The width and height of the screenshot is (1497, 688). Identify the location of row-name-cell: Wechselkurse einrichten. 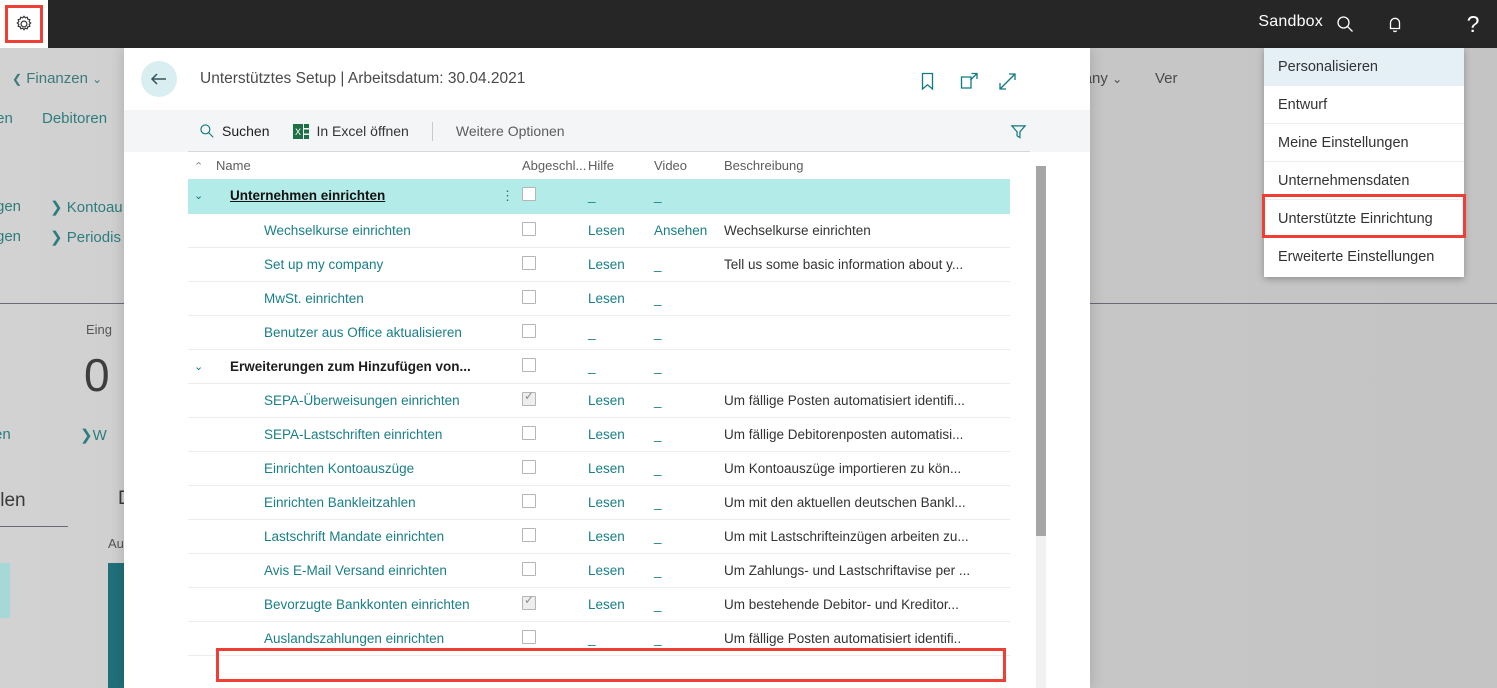
(369, 230).